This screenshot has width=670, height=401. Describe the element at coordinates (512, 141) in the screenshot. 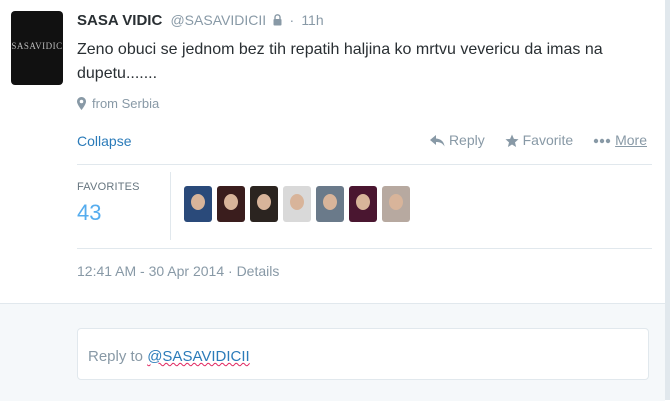

I see `star-icon` at that location.